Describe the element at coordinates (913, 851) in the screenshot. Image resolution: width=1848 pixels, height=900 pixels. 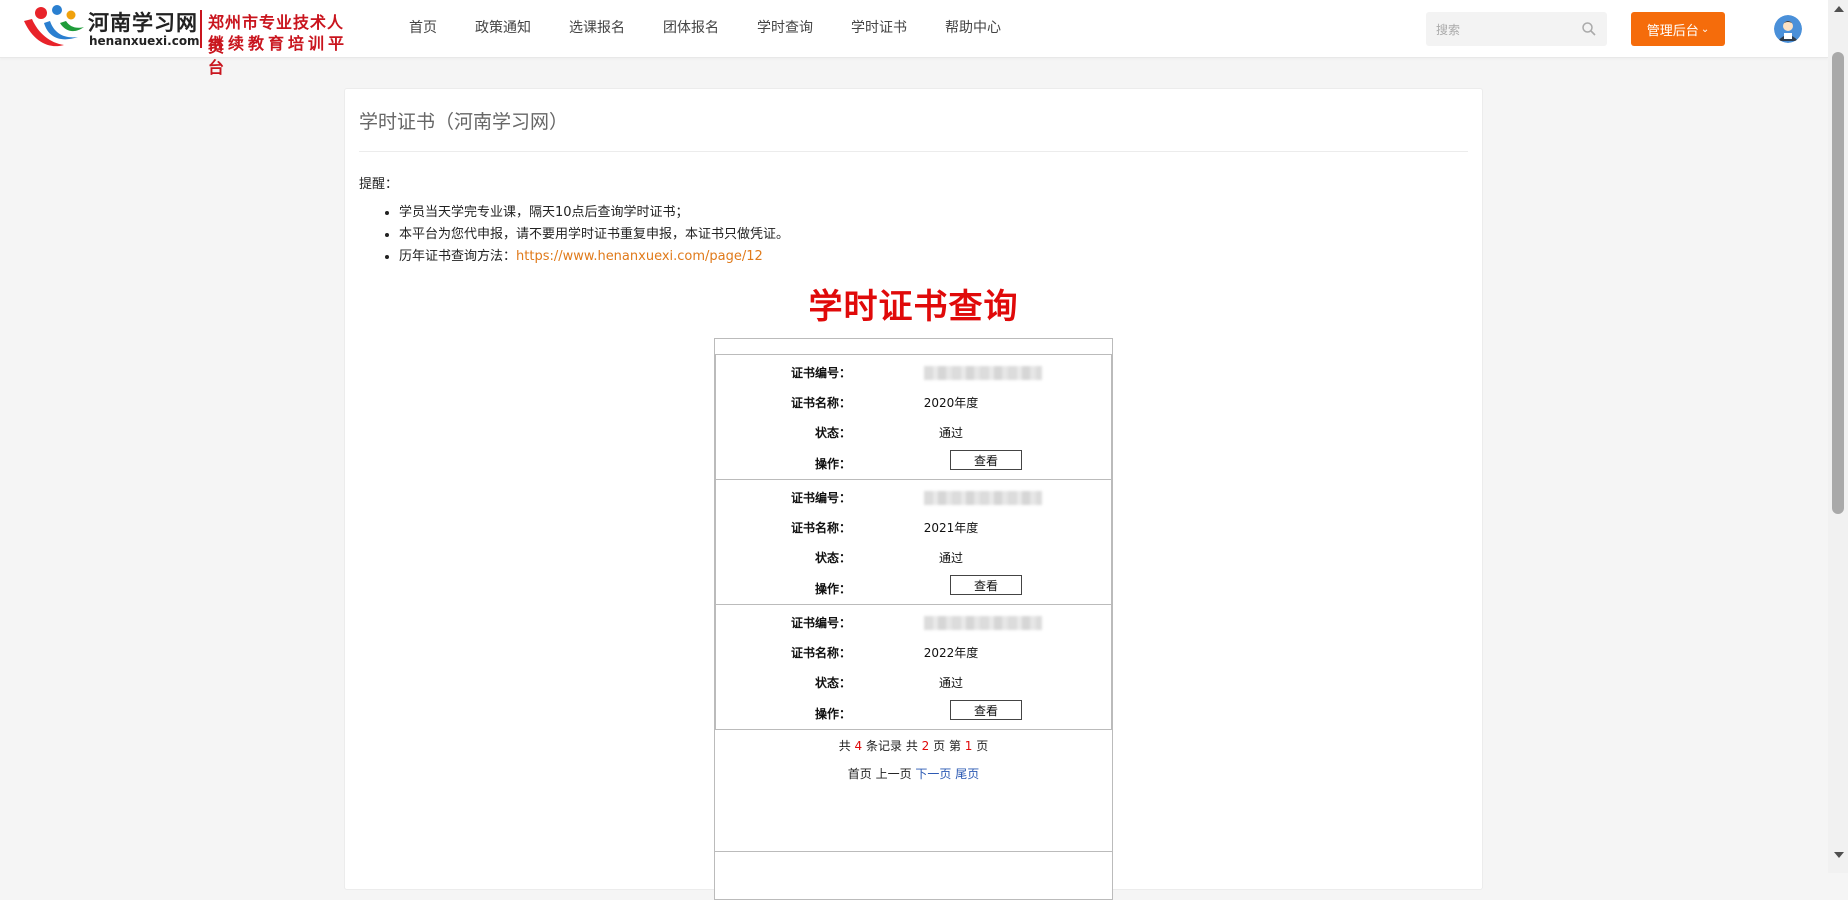
I see `panel-divider` at that location.